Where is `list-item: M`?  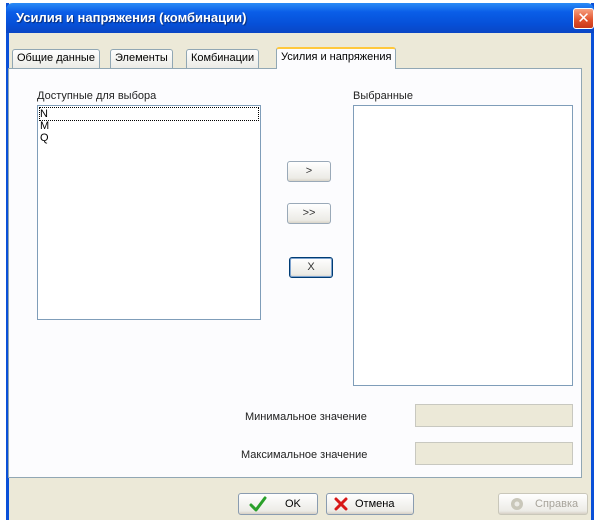
list-item: M is located at coordinates (44, 126).